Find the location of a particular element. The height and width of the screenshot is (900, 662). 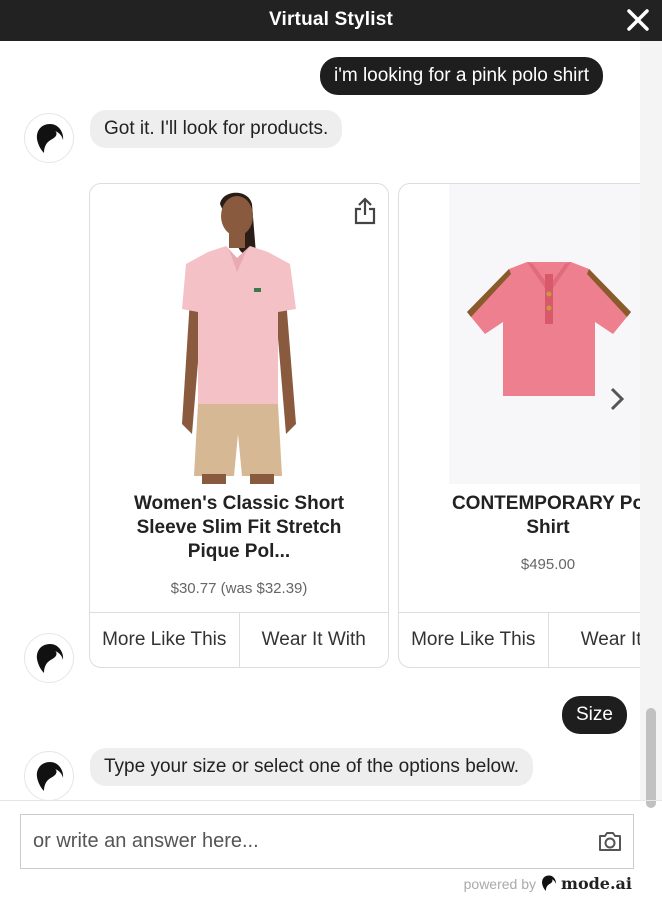

chat-header: Virtual Stylist is located at coordinates (331, 20).